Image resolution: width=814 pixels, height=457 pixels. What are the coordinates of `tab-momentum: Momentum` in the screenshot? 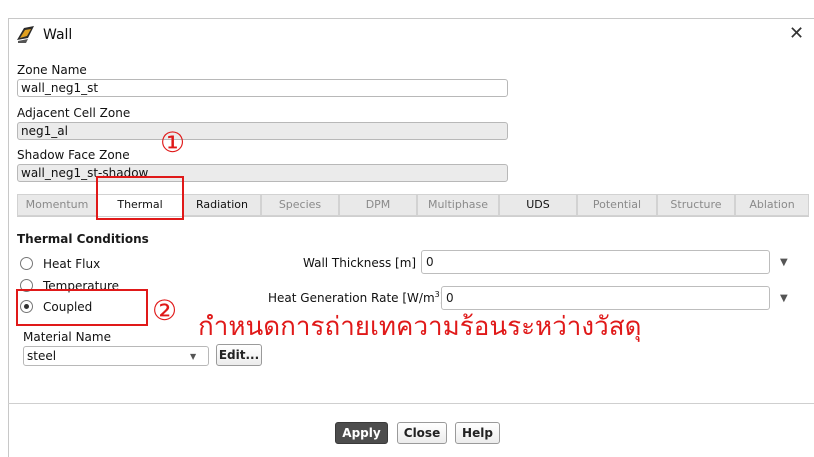 It's located at (57, 205).